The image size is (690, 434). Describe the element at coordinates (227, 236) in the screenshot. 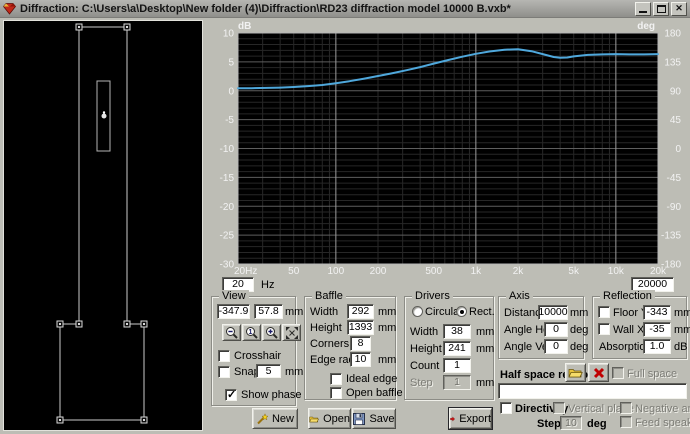

I see `svg-text: -25` at that location.